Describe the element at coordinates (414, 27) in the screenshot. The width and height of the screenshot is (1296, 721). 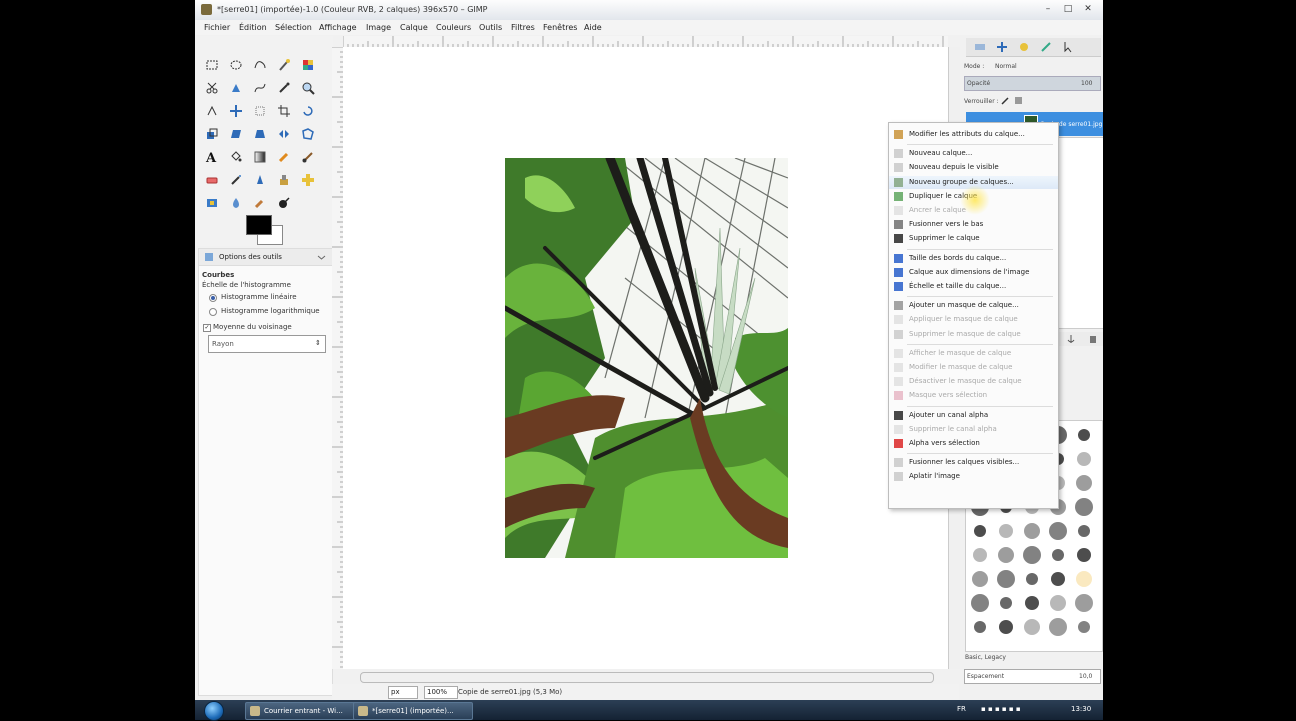
I see `menu-calque: Calque` at that location.